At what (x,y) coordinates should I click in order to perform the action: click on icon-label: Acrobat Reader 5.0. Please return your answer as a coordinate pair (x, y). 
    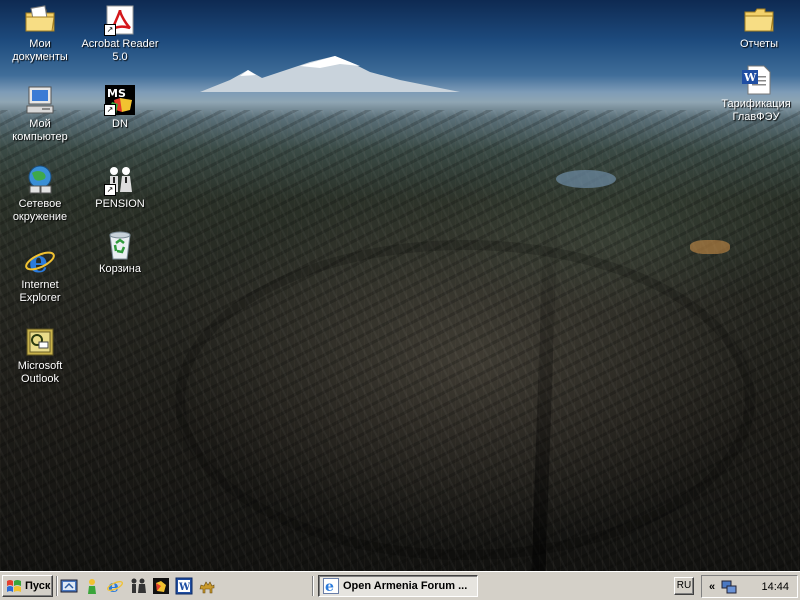
    Looking at the image, I should click on (120, 50).